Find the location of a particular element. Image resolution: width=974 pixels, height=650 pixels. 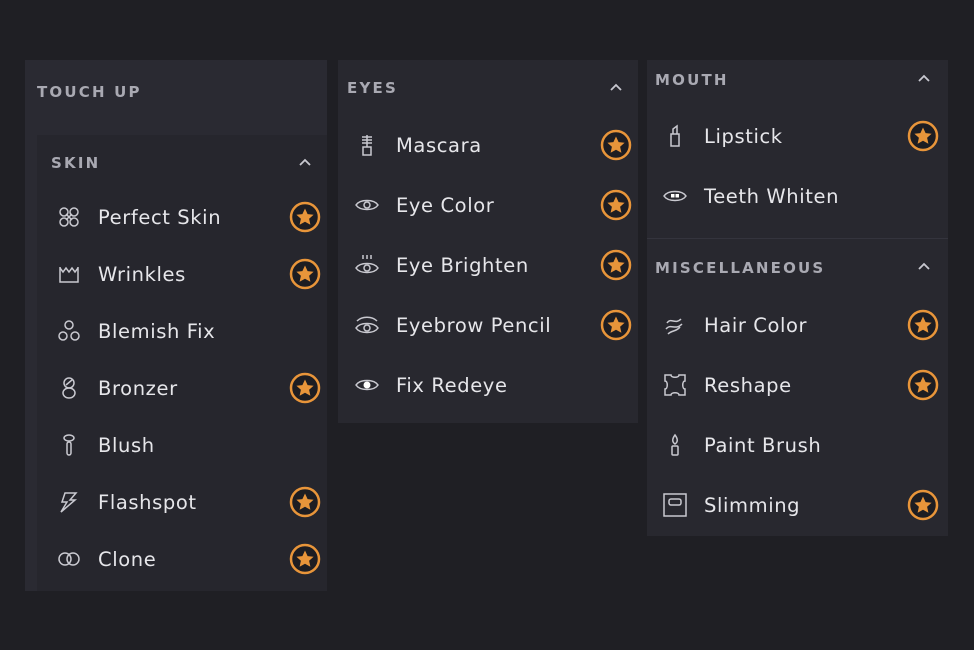

lipstick-icon is located at coordinates (675, 136).